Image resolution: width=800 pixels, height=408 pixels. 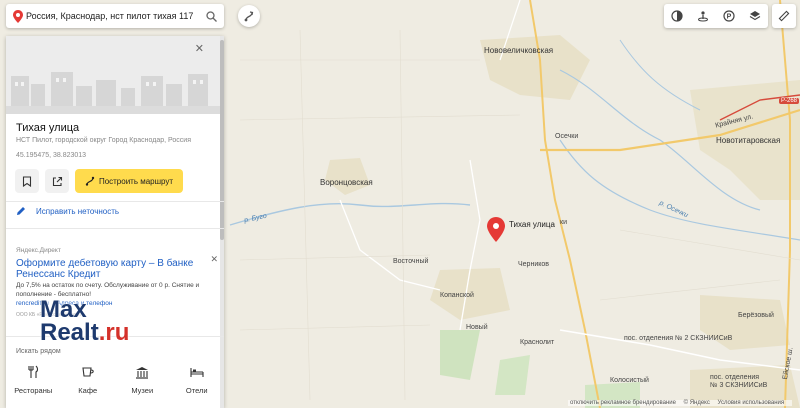 I want to click on search-input: Россия, Краснодар, нст пилот тихая 117, so click(x=114, y=16).